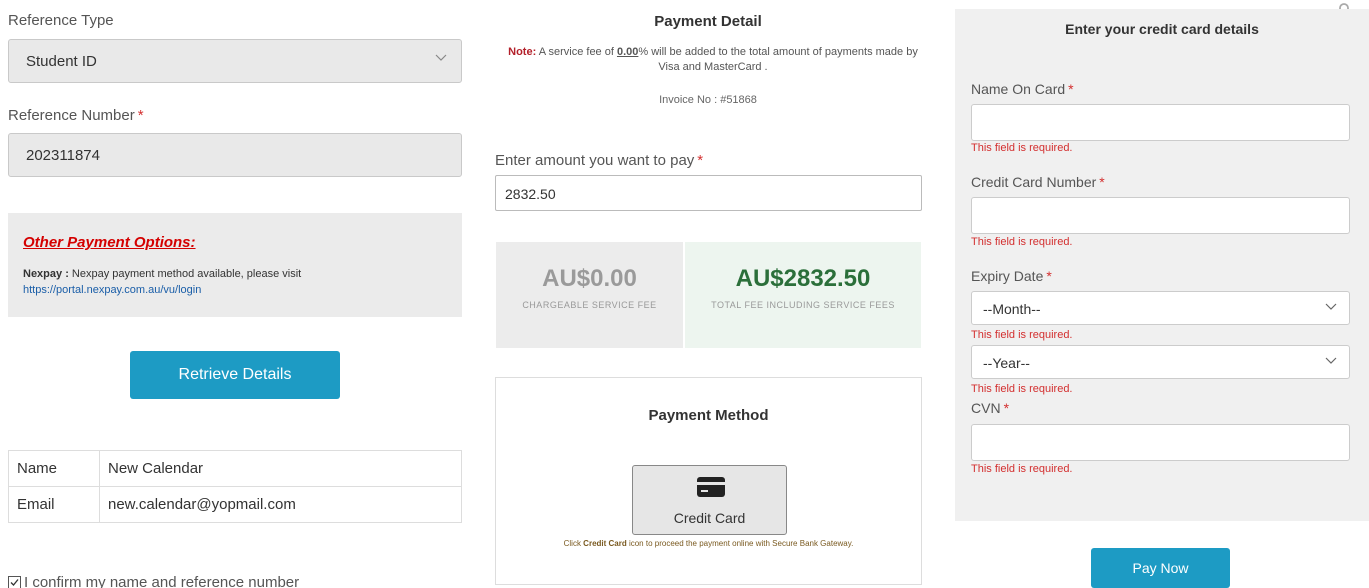  I want to click on credit-card-icon, so click(711, 487).